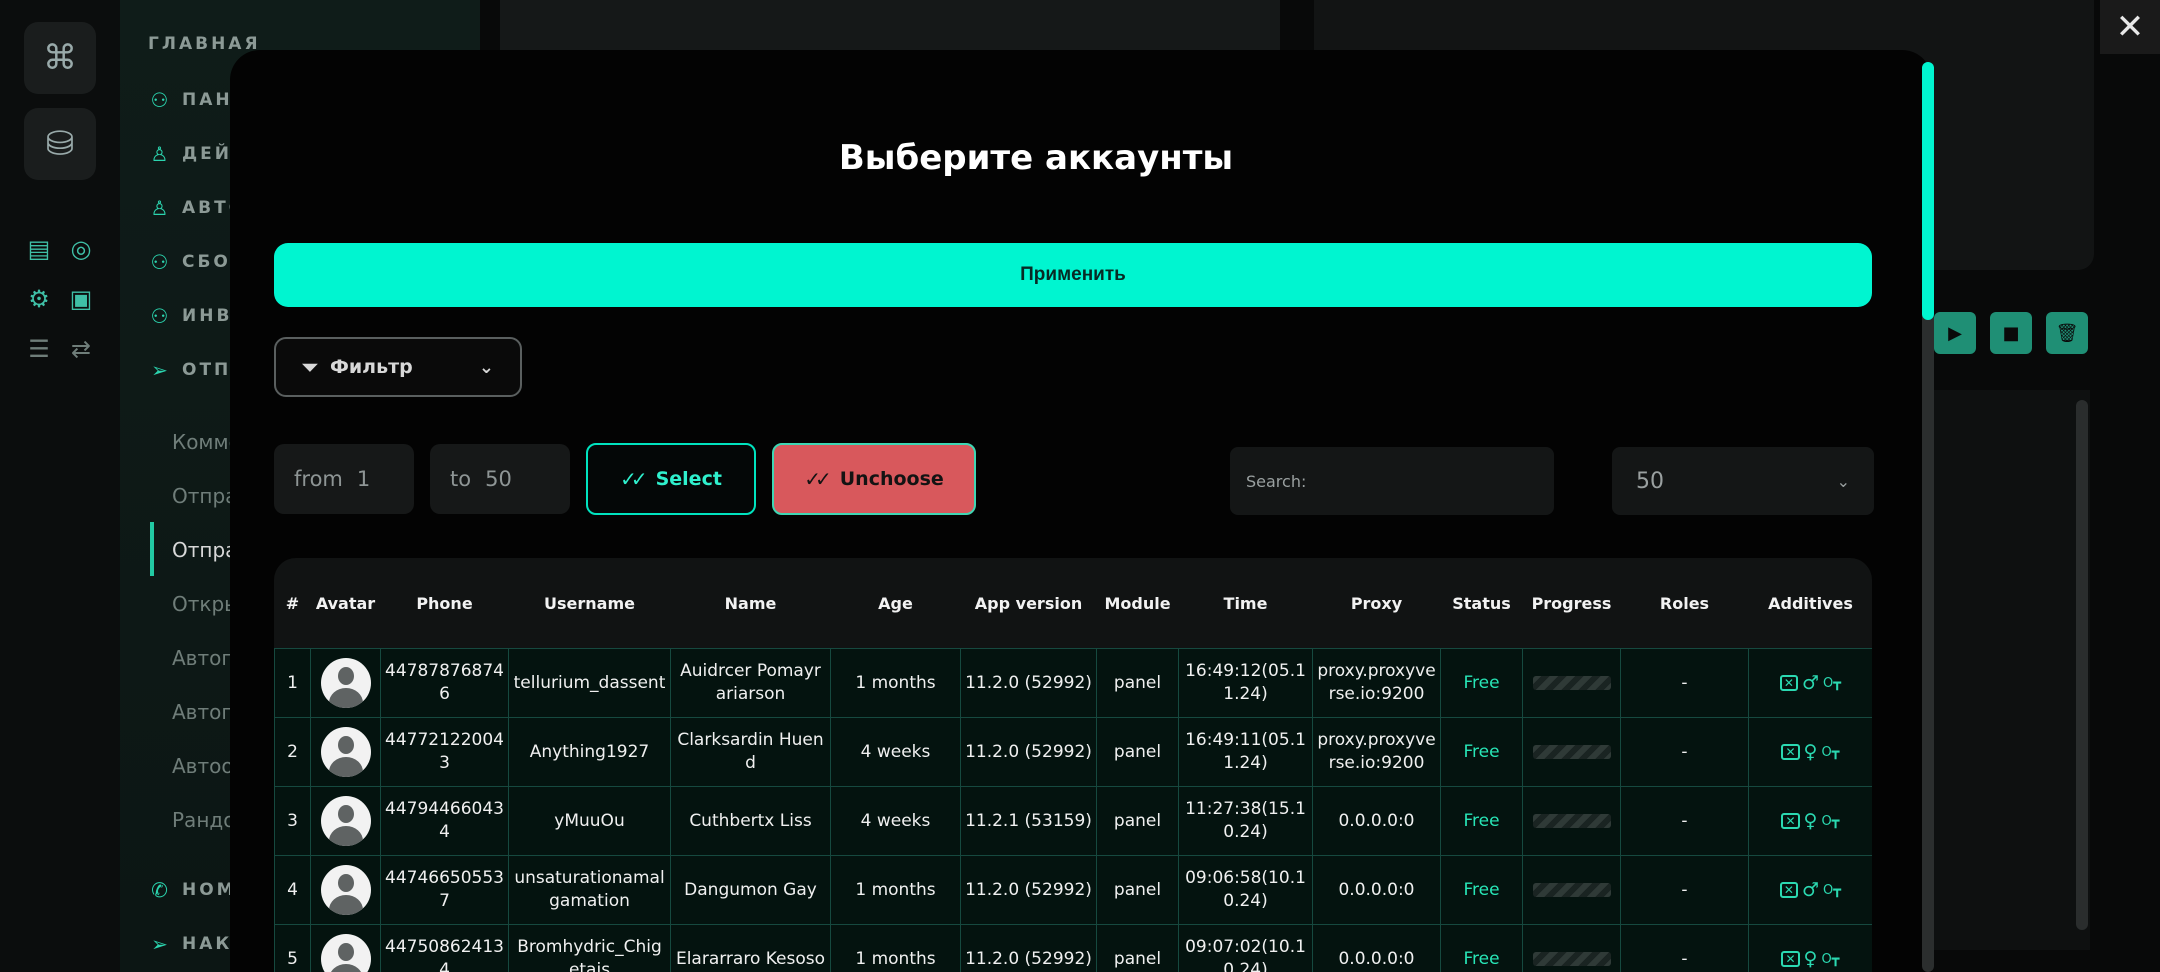  I want to click on additives-cell: ✕ ♂ O┳, so click(1810, 890).